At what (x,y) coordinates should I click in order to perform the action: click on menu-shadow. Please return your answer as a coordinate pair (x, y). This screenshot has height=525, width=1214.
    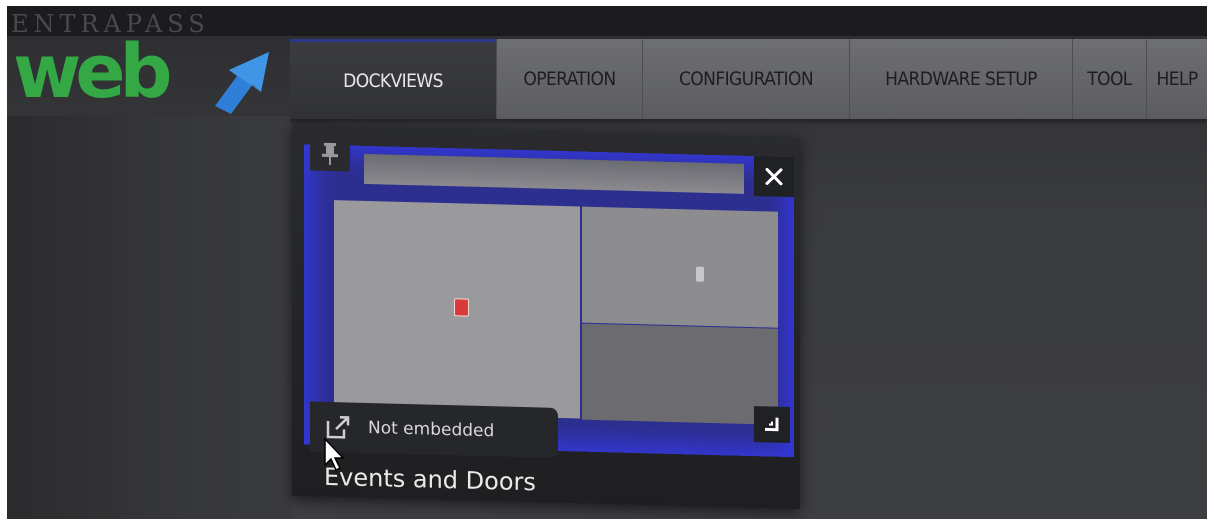
    Looking at the image, I should click on (748, 122).